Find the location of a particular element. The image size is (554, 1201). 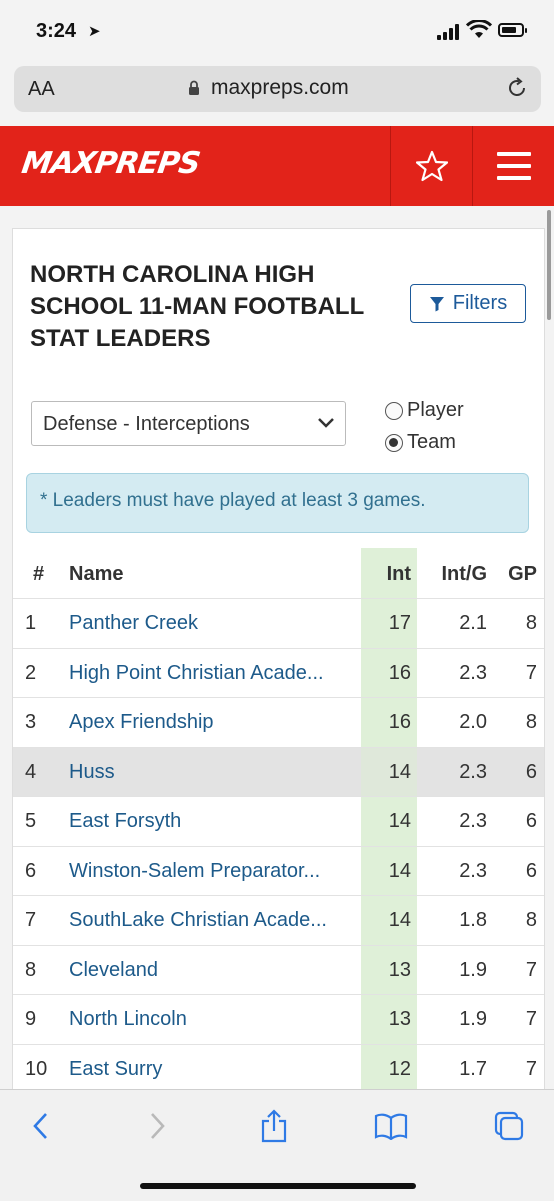

table-row: 3 Apex Friendship 16 2.0 8 is located at coordinates (278, 722).